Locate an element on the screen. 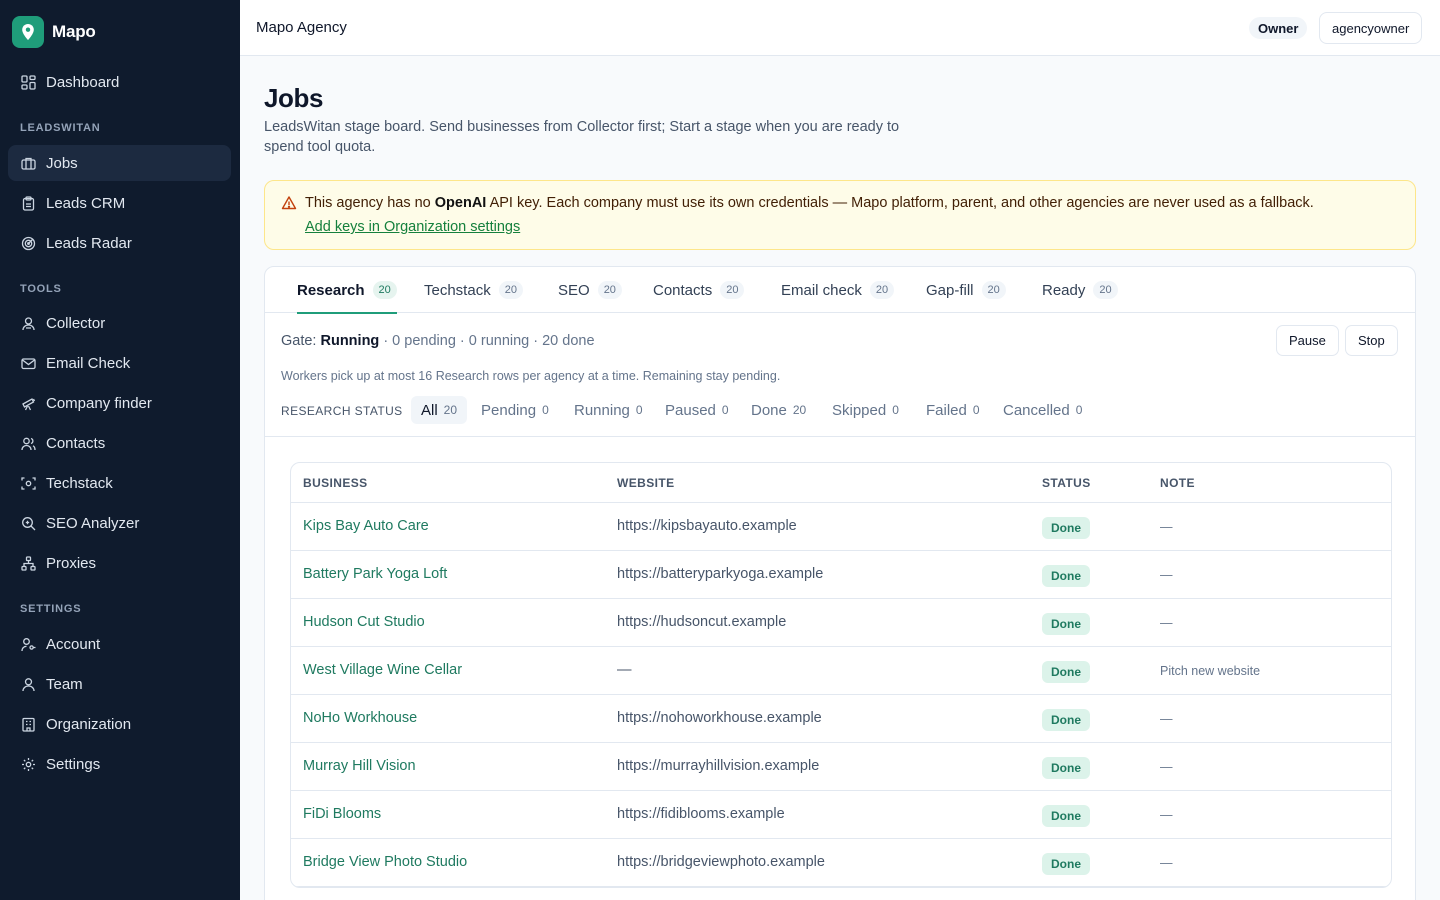 Image resolution: width=1440 pixels, height=900 pixels. tab-label: Contacts is located at coordinates (683, 290).